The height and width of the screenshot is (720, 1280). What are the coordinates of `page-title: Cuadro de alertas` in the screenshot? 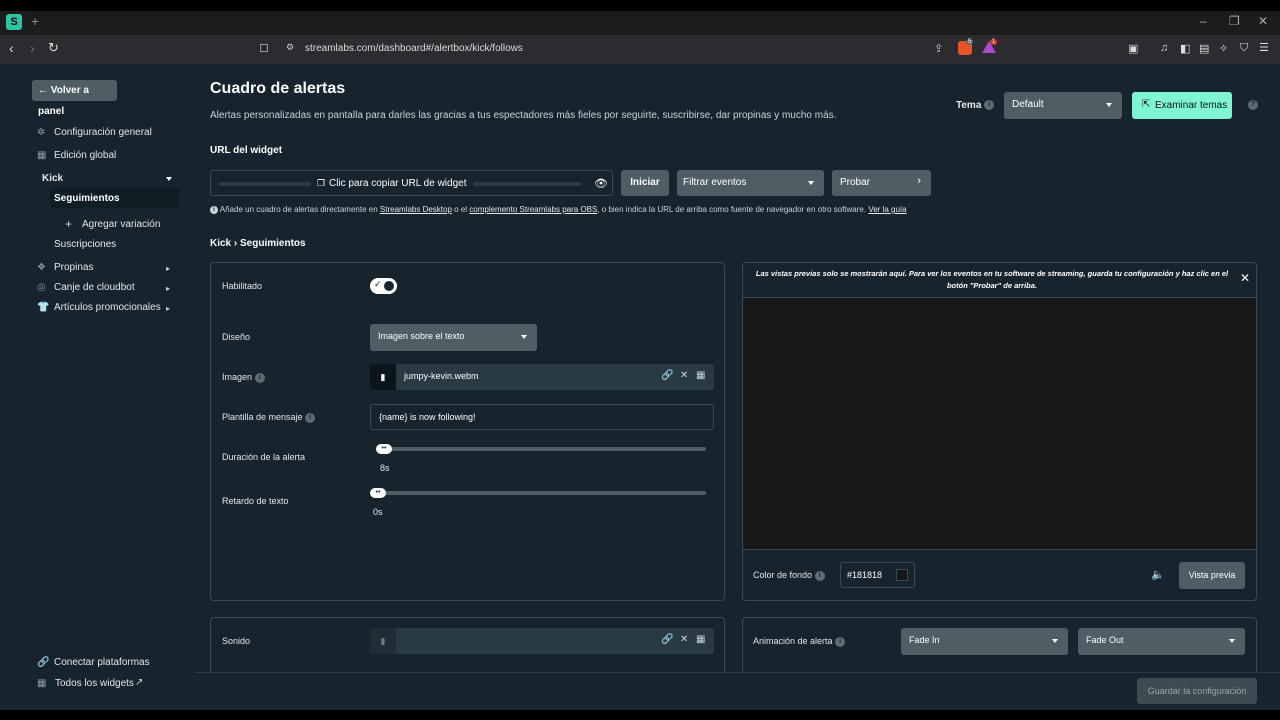 It's located at (278, 88).